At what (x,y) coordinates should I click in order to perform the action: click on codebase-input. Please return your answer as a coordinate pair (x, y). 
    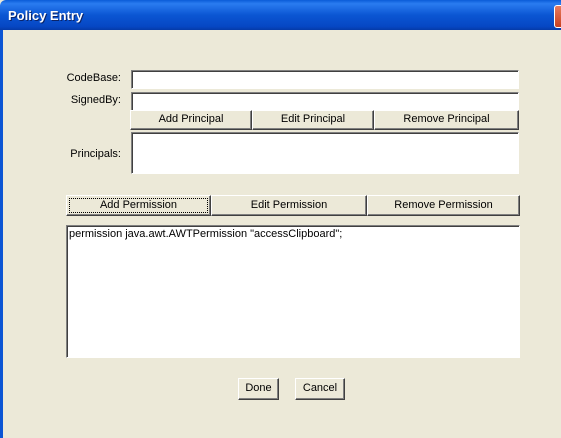
    Looking at the image, I should click on (325, 79).